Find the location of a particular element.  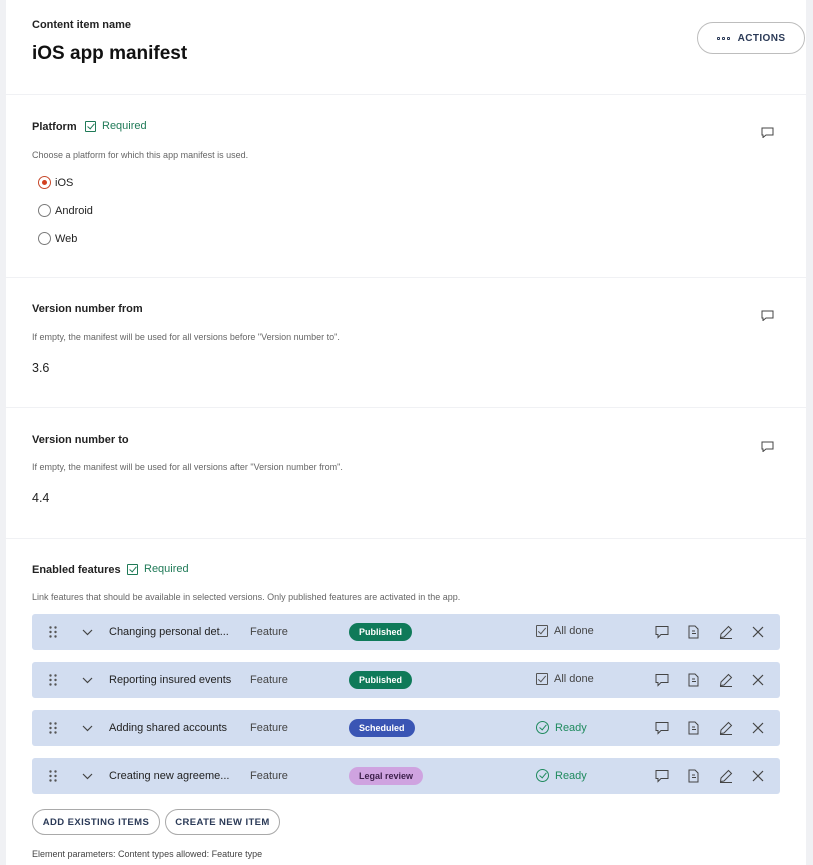

radio-option-android: Android is located at coordinates (65, 210).